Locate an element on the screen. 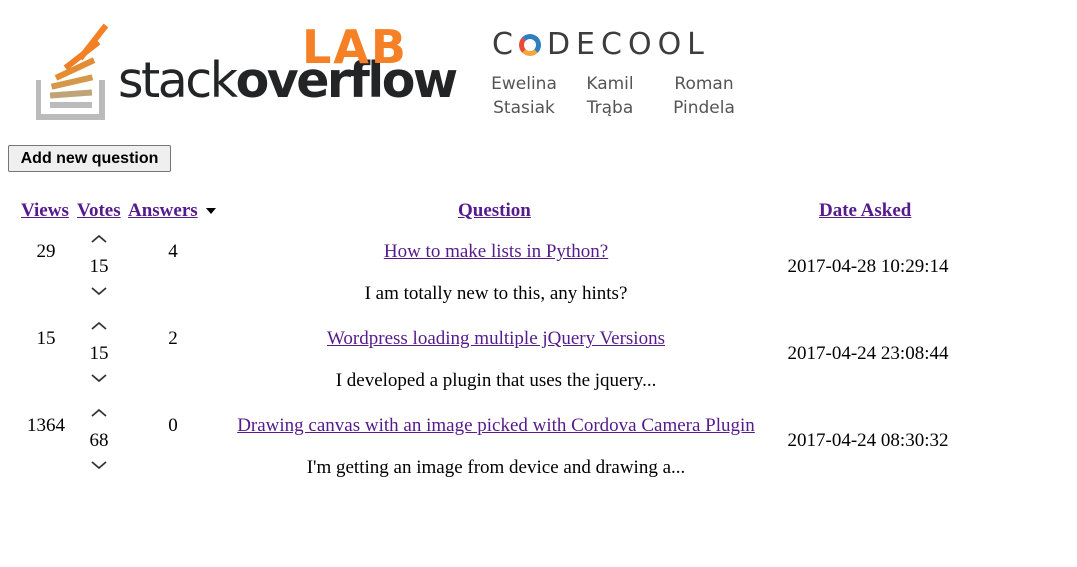  caret-down-icon is located at coordinates (211, 211).